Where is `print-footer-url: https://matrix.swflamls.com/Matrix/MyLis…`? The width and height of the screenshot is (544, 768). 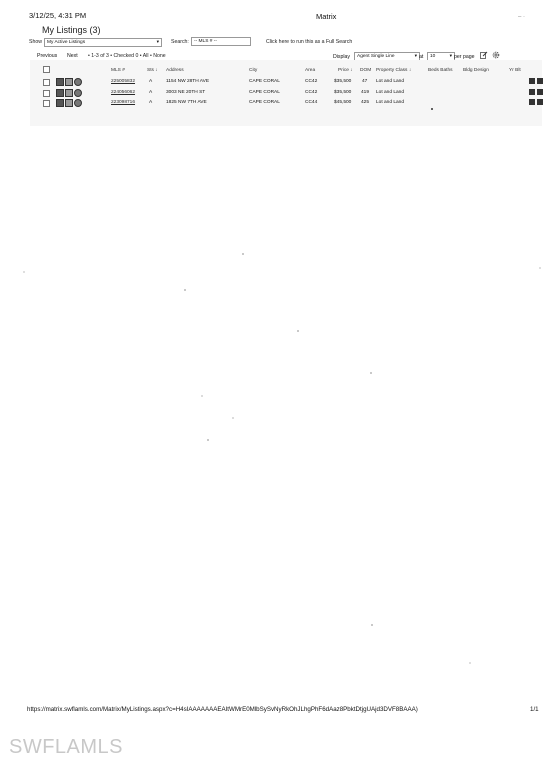
print-footer-url: https://matrix.swflamls.com/Matrix/MyLis… is located at coordinates (222, 709).